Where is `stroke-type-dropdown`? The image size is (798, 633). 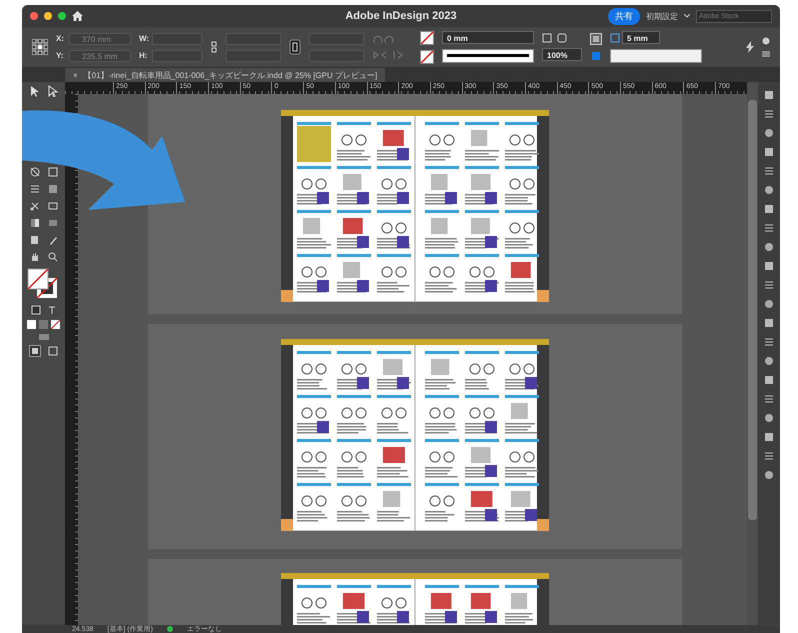
stroke-type-dropdown is located at coordinates (488, 56).